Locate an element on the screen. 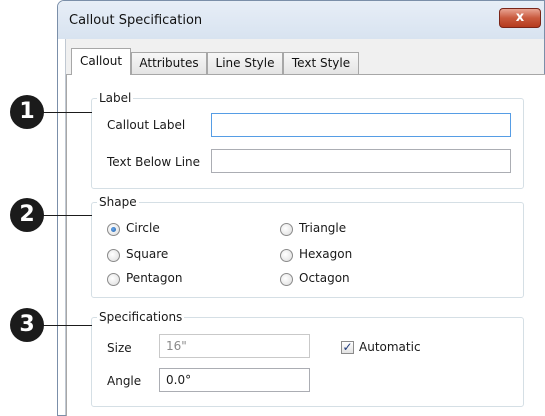  triangle-label: Triangle is located at coordinates (323, 228).